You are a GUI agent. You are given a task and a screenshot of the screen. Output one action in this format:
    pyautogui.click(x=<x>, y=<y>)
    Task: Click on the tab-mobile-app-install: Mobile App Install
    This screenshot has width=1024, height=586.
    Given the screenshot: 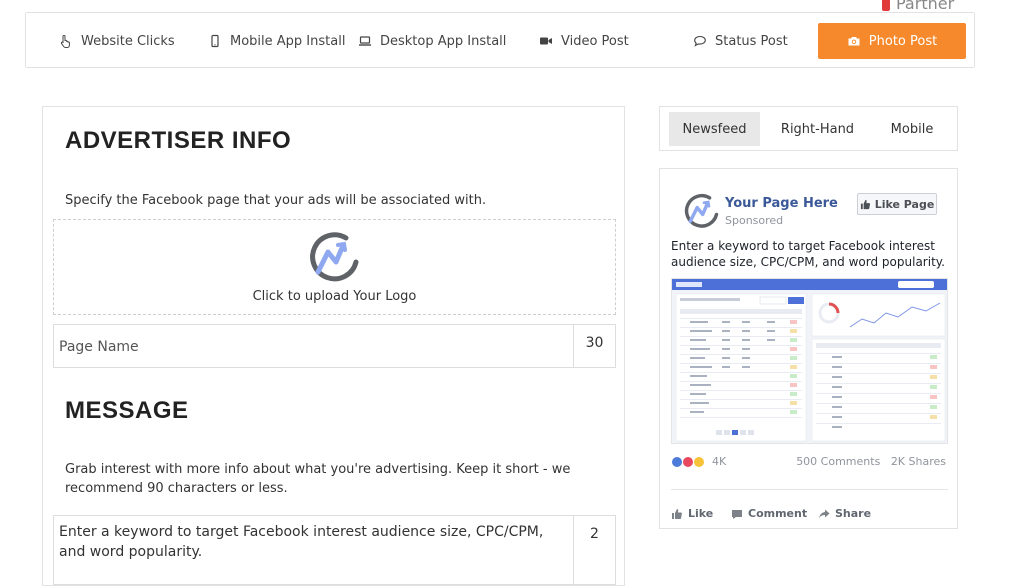 What is the action you would take?
    pyautogui.click(x=276, y=41)
    